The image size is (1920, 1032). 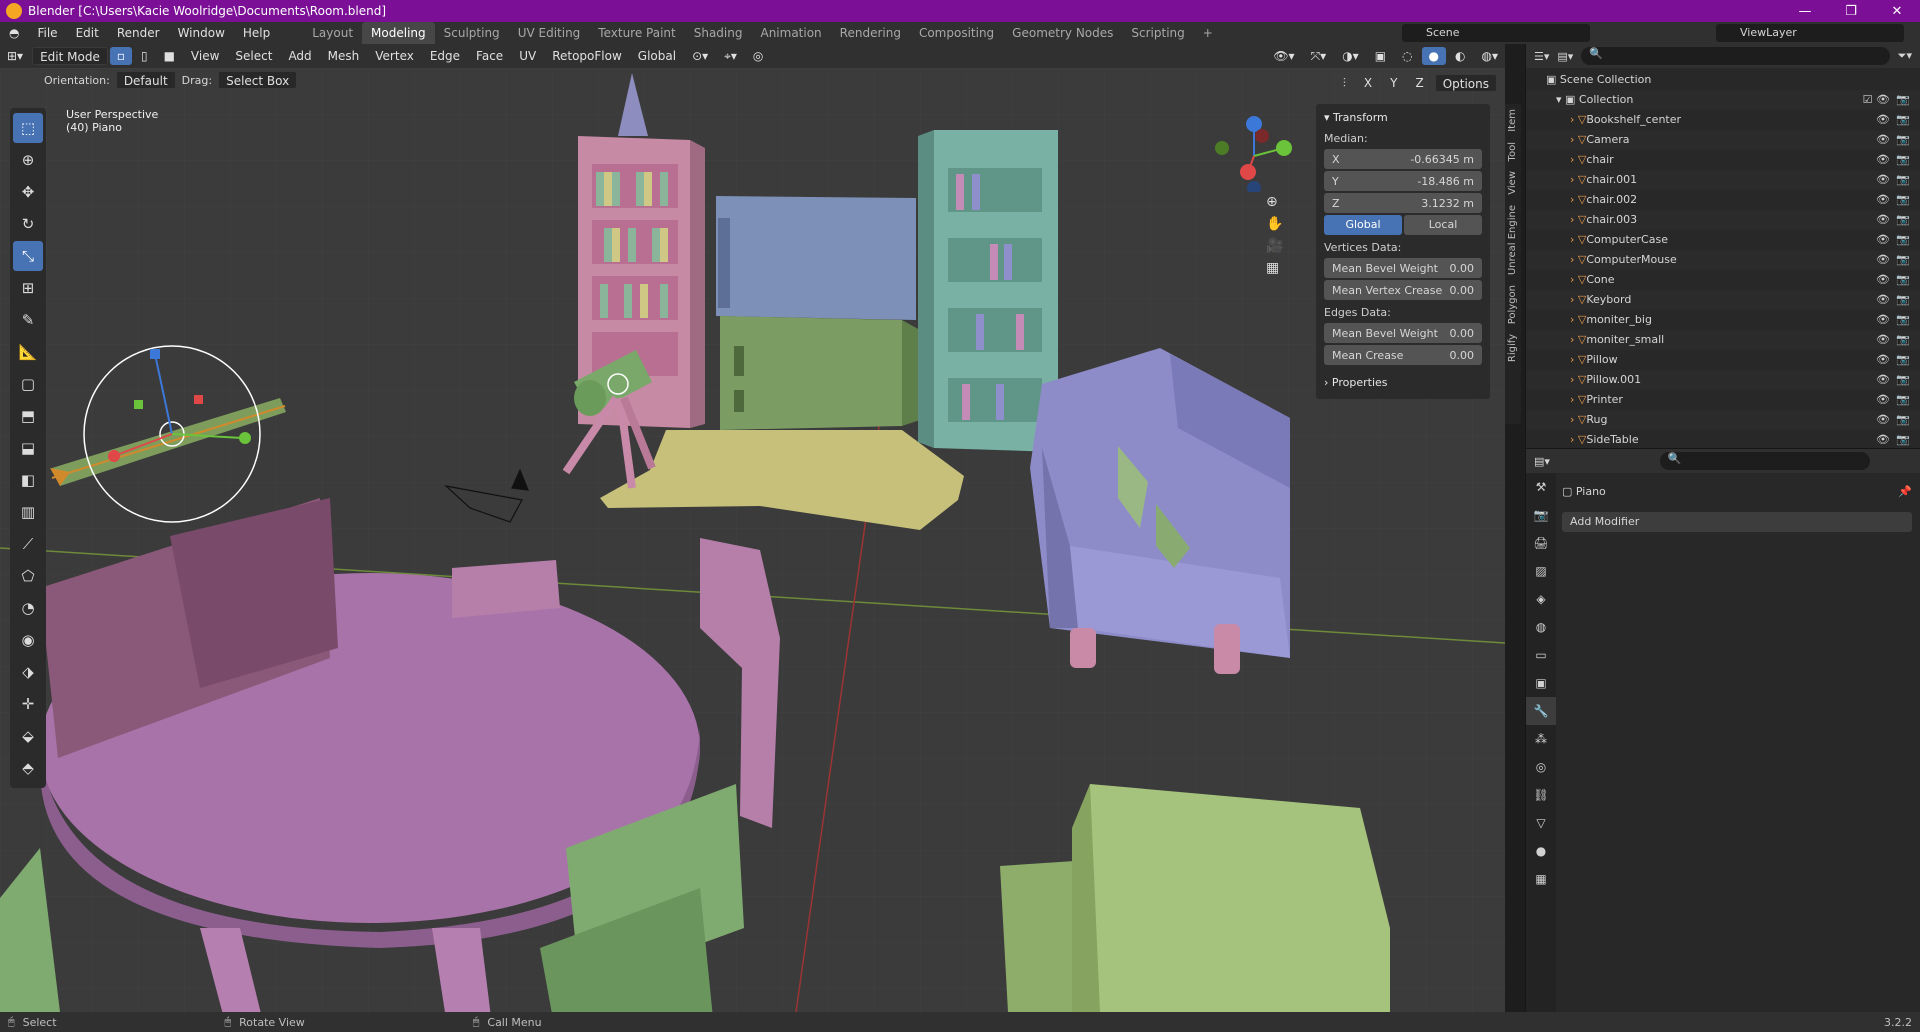 What do you see at coordinates (1541, 879) in the screenshot?
I see `texture-tab-icon: ▦` at bounding box center [1541, 879].